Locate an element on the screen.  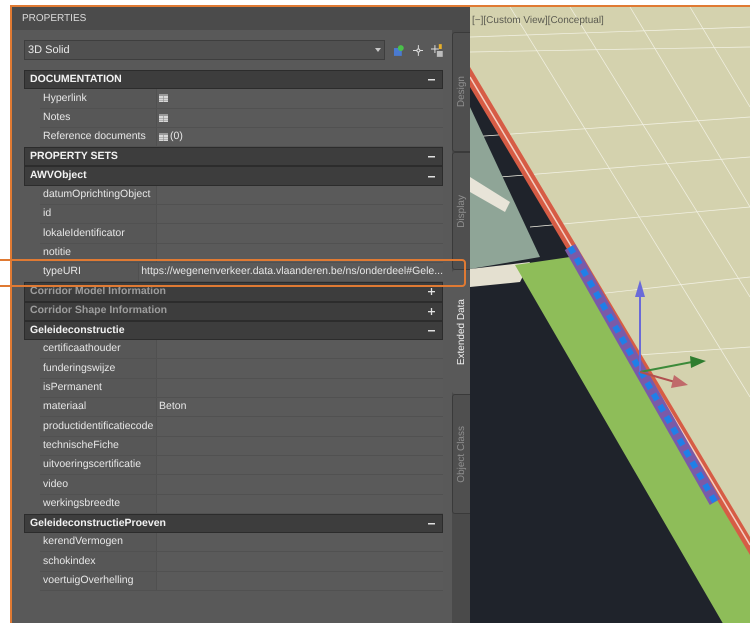
property-label: typeURI is located at coordinates (90, 272).